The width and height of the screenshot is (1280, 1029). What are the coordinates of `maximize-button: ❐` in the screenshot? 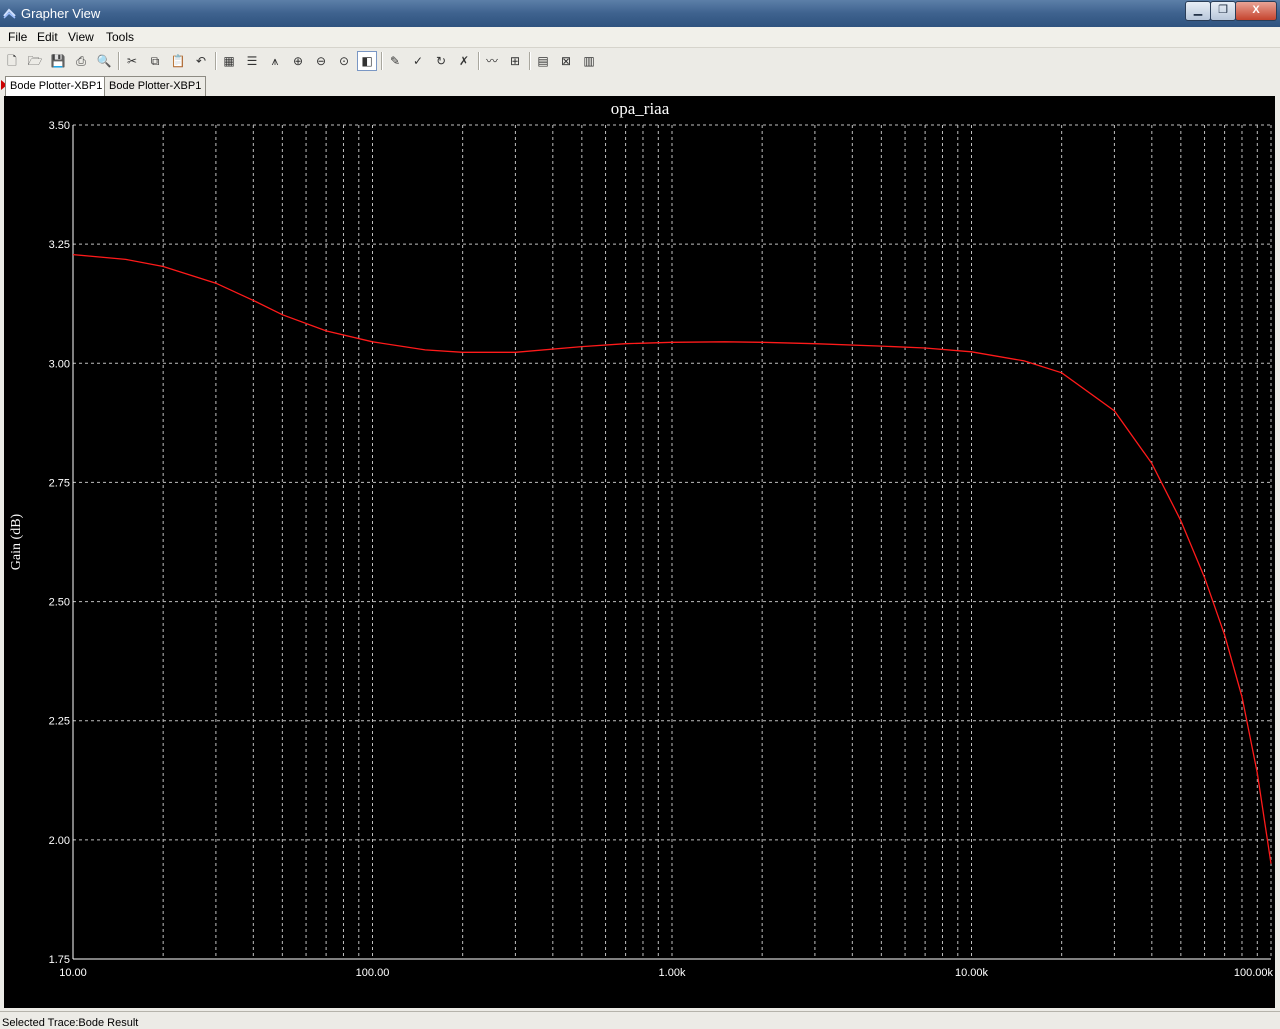 It's located at (1223, 11).